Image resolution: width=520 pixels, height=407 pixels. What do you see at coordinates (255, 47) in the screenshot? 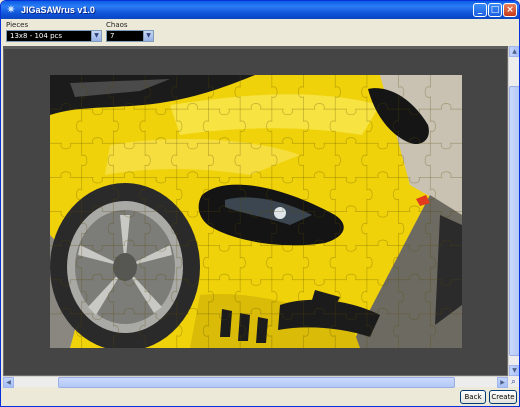
I see `canvas-divider` at bounding box center [255, 47].